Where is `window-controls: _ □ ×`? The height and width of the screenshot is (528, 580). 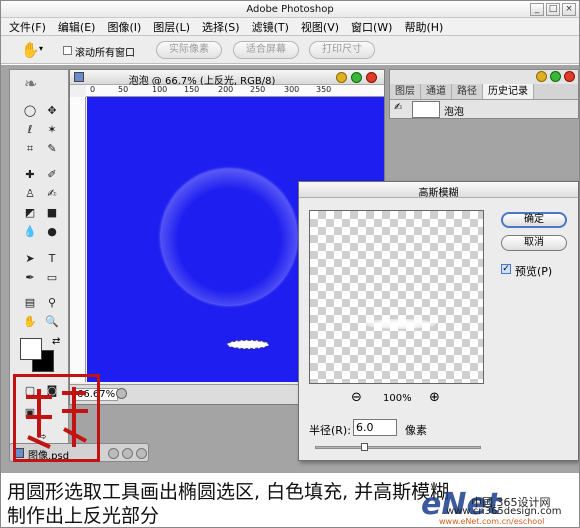
window-controls: _ □ × is located at coordinates (553, 9).